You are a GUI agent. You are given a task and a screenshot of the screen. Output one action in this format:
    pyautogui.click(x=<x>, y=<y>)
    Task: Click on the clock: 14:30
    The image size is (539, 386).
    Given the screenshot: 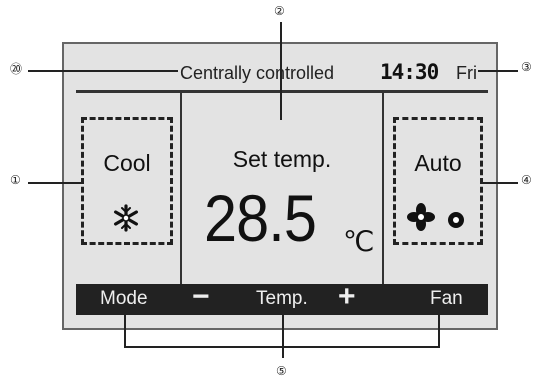 What is the action you would take?
    pyautogui.click(x=409, y=72)
    